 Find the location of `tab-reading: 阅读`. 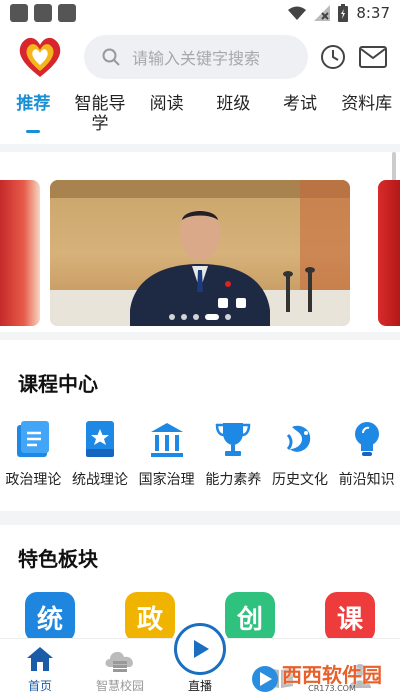

tab-reading: 阅读 is located at coordinates (166, 104).